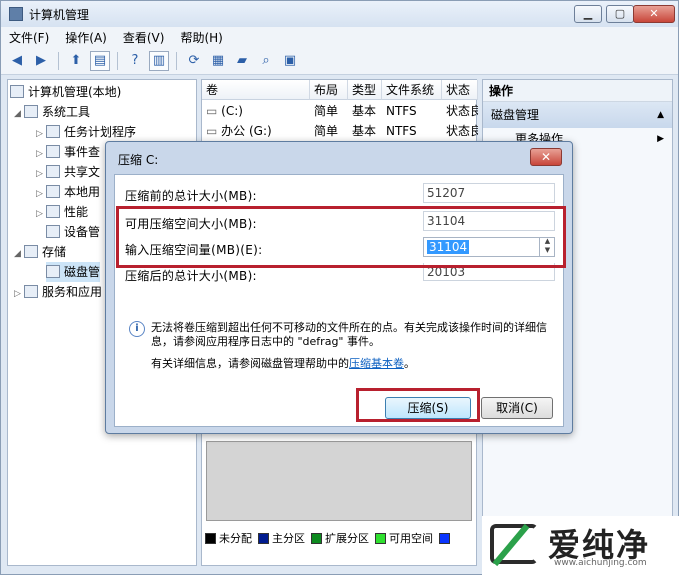 Image resolution: width=679 pixels, height=575 pixels. I want to click on tree-item-services-apps: ▷ 服务和应用, so click(58, 292).